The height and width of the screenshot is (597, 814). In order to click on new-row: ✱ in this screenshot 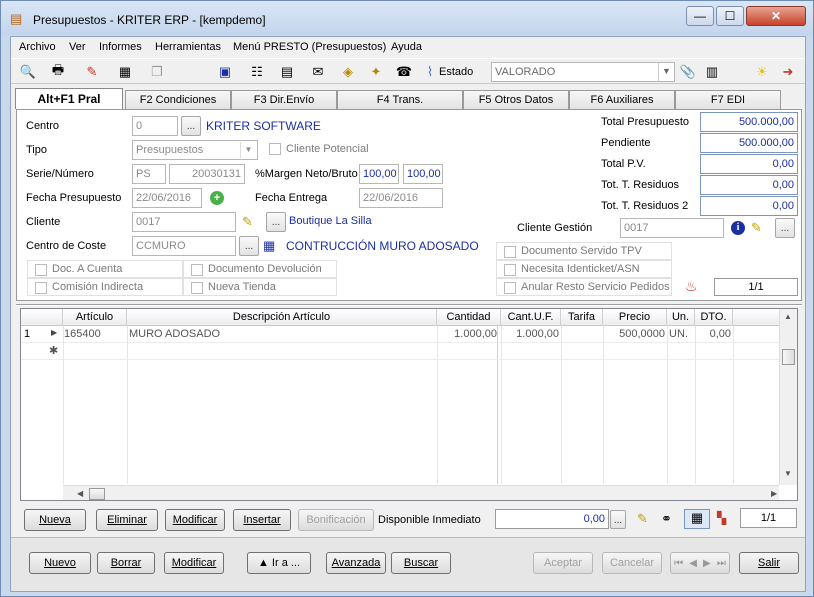, I will do `click(400, 352)`.